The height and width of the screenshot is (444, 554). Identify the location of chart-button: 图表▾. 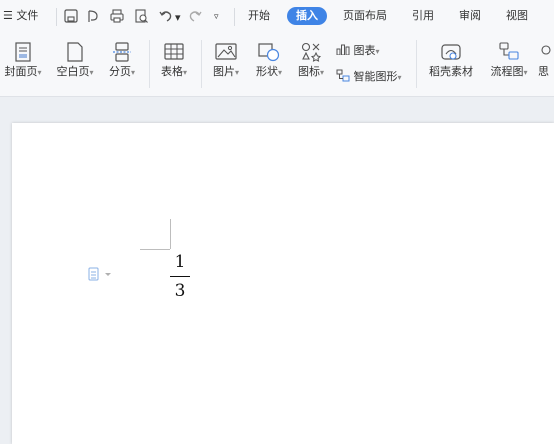
(358, 51).